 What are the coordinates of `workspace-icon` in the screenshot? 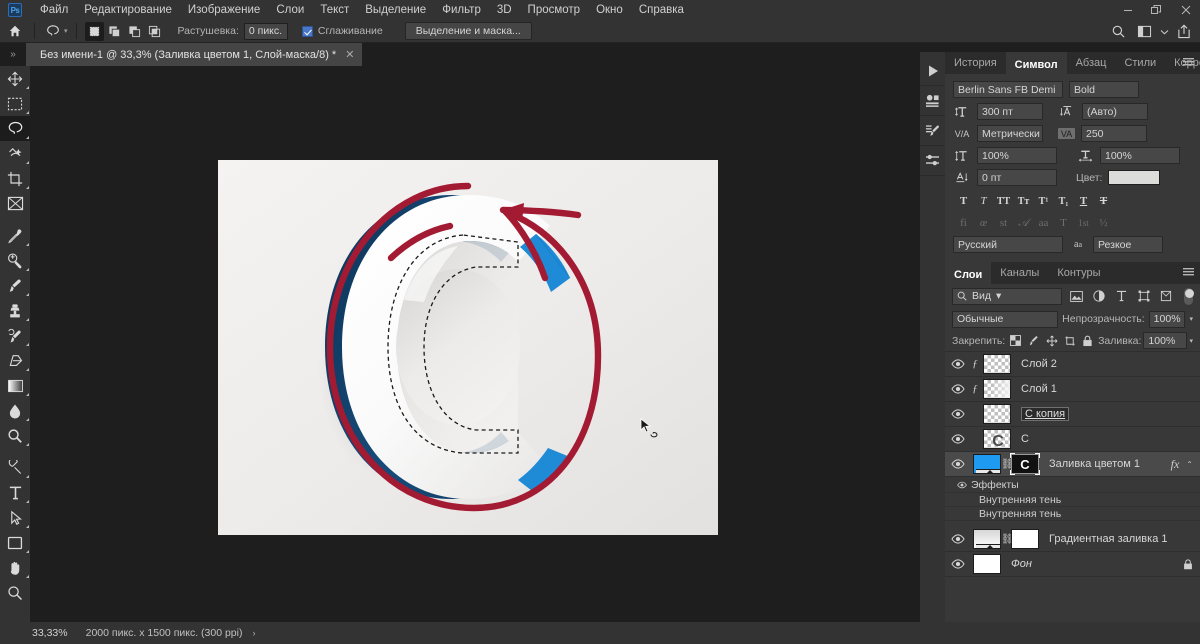 It's located at (1144, 32).